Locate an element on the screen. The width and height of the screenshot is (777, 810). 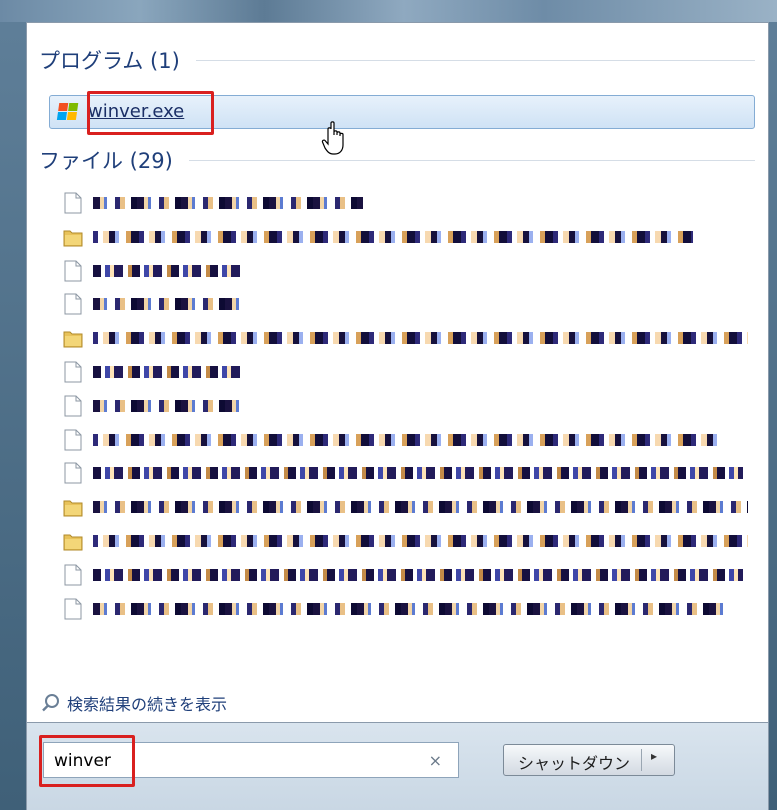
files-header-label: ファイル (29) is located at coordinates (106, 161).